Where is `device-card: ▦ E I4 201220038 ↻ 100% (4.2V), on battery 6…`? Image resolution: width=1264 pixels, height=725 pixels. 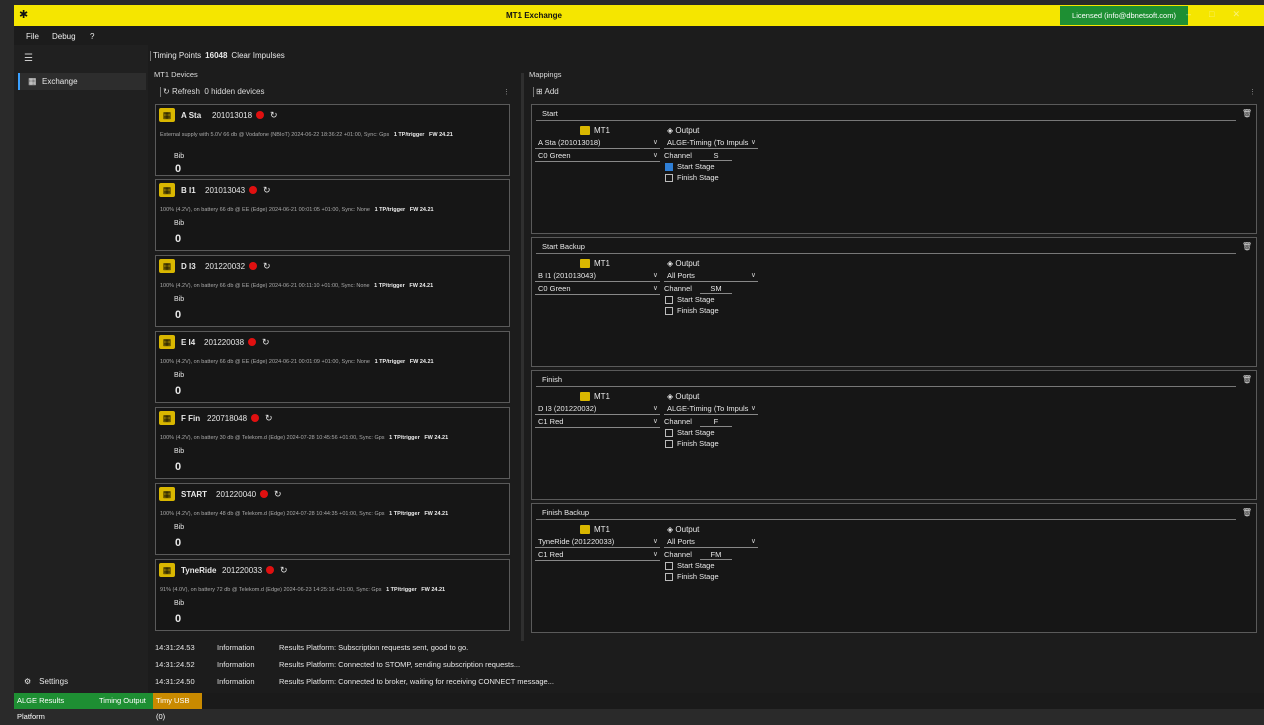
device-card: ▦ E I4 201220038 ↻ 100% (4.2V), on battery 6… is located at coordinates (332, 367).